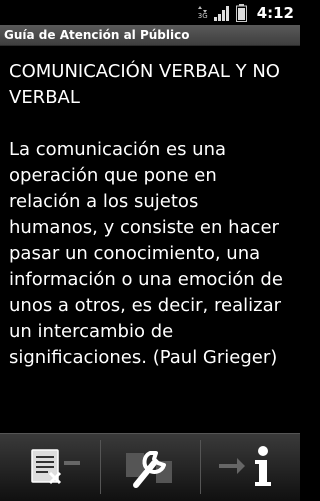 The width and height of the screenshot is (320, 501). Describe the element at coordinates (221, 13) in the screenshot. I see `signal-strength-icon` at that location.